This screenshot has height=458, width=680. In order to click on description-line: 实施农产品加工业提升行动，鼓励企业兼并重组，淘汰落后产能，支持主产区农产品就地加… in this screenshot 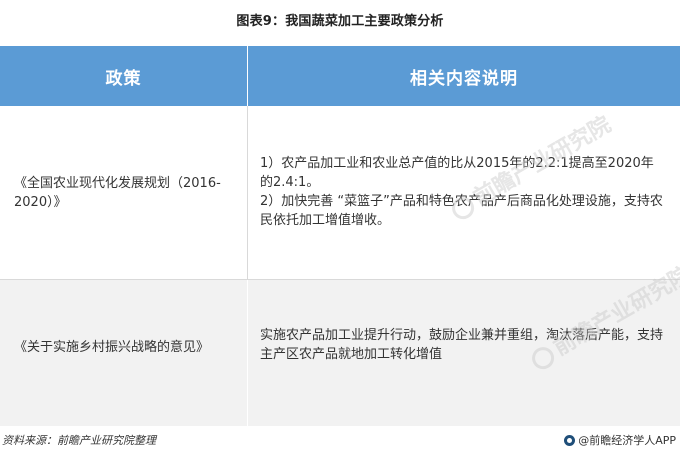, I will do `click(462, 345)`.